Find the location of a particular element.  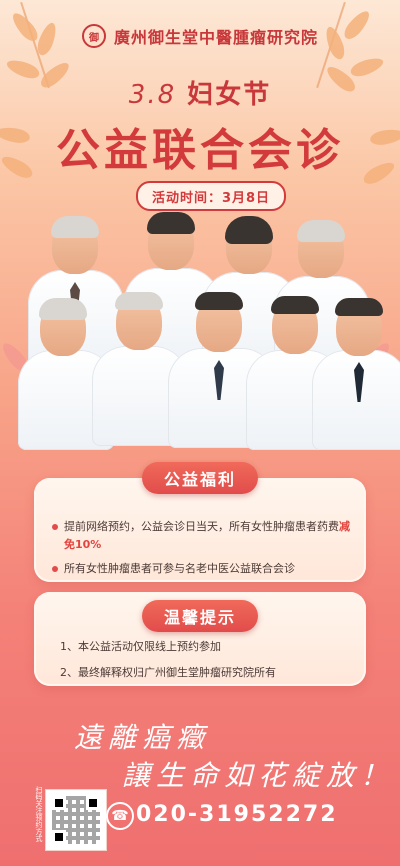

event-date-pill: 活动时间：3月8日 is located at coordinates (211, 196).